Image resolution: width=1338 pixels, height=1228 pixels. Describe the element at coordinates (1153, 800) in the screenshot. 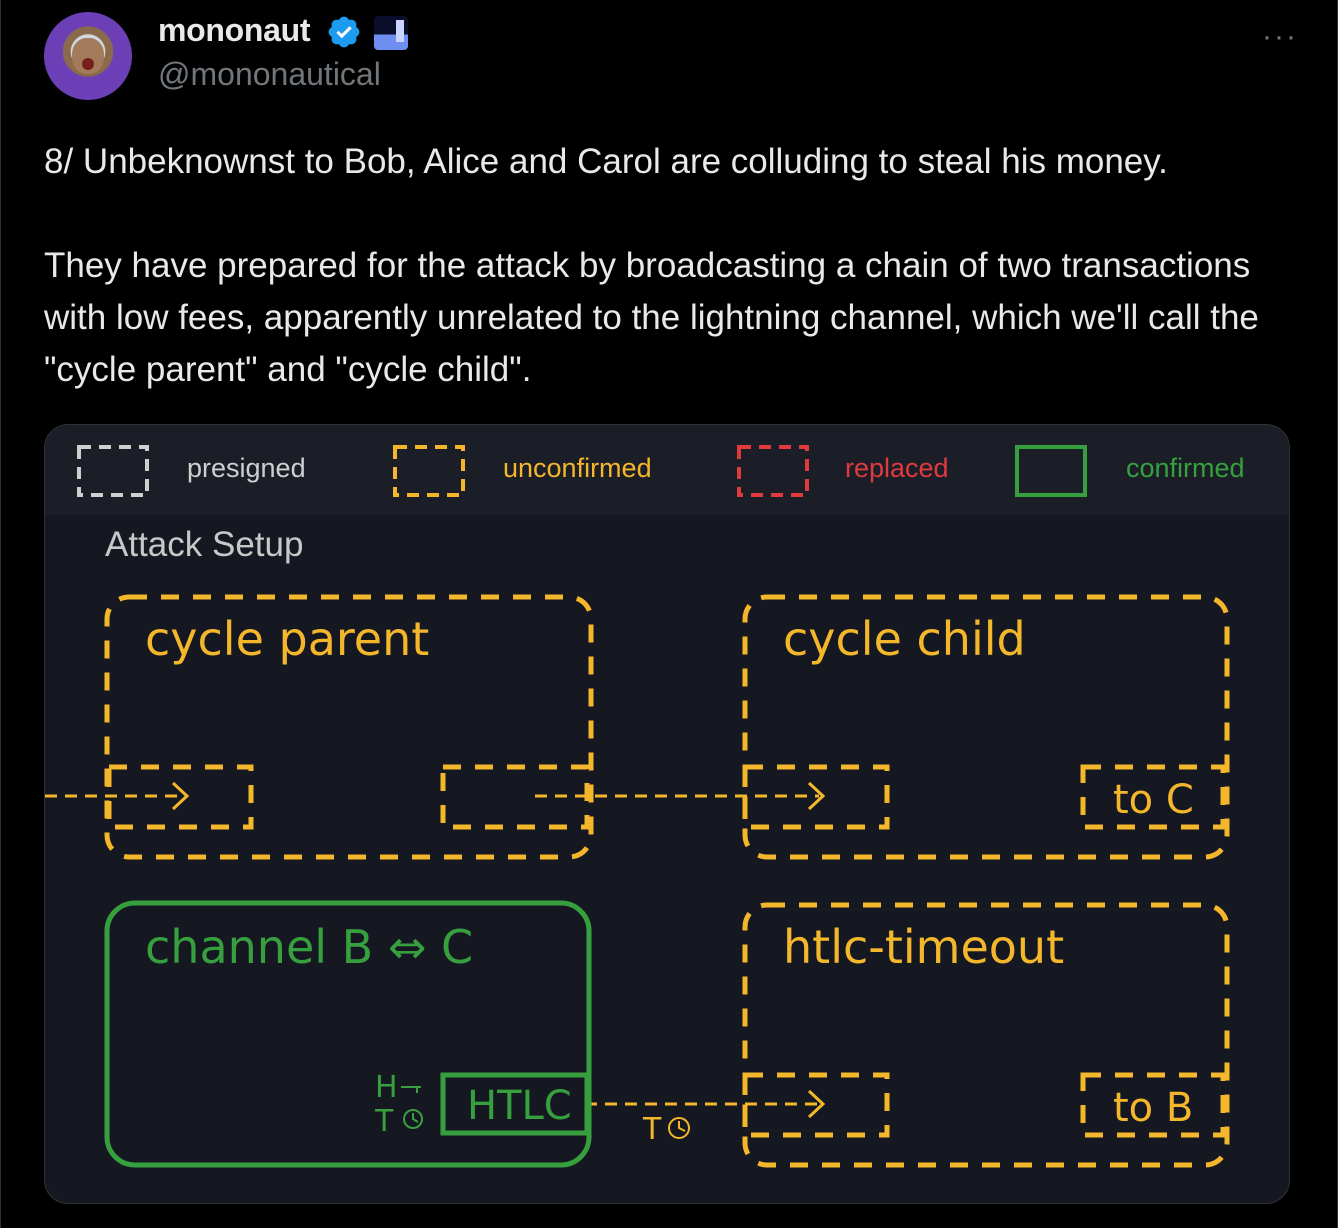

I see `to-c-label: to C` at that location.